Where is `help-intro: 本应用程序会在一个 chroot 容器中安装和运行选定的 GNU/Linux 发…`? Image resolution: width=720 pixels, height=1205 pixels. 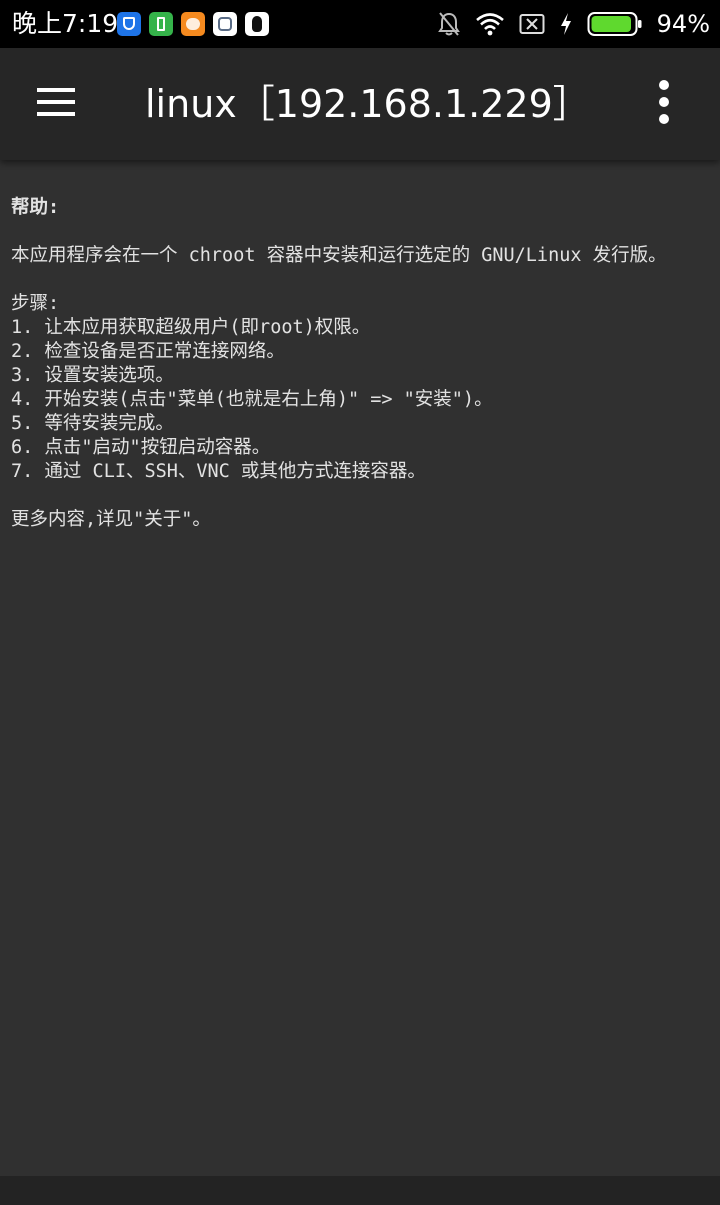
help-intro: 本应用程序会在一个 chroot 容器中安装和运行选定的 GNU/Linux 发… is located at coordinates (339, 255).